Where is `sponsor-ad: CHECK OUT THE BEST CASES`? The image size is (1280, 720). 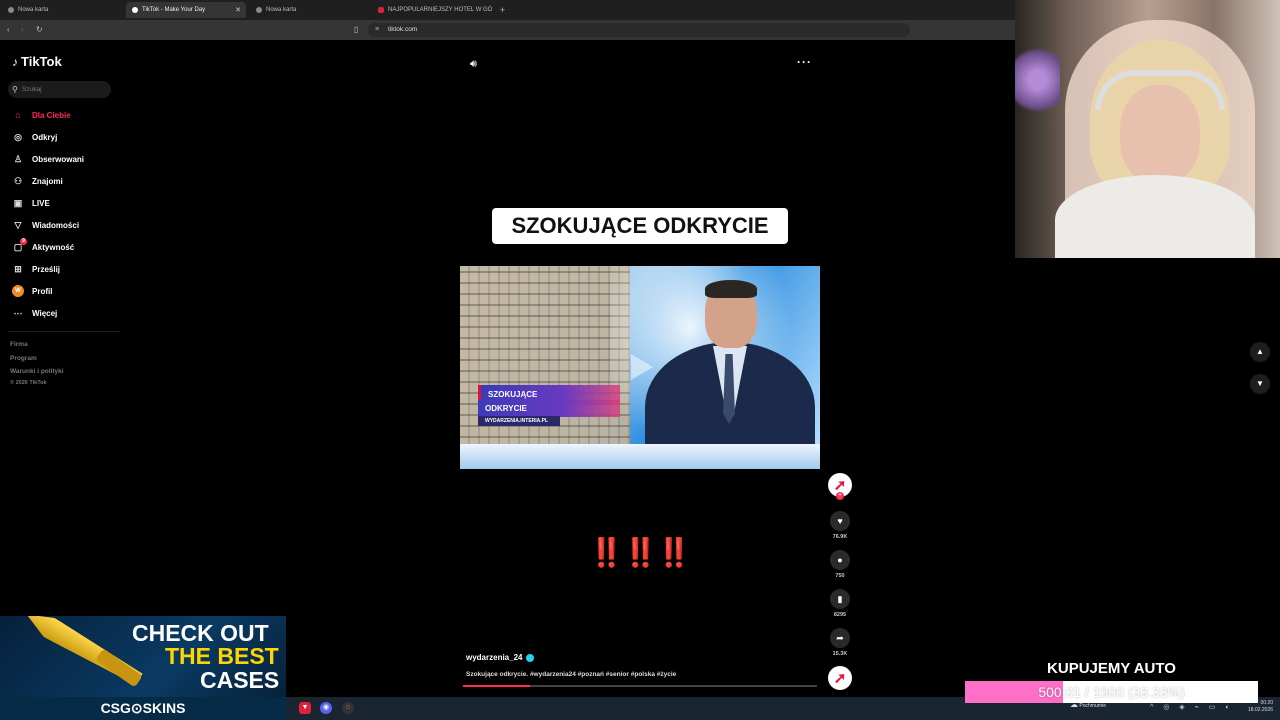 sponsor-ad: CHECK OUT THE BEST CASES is located at coordinates (143, 656).